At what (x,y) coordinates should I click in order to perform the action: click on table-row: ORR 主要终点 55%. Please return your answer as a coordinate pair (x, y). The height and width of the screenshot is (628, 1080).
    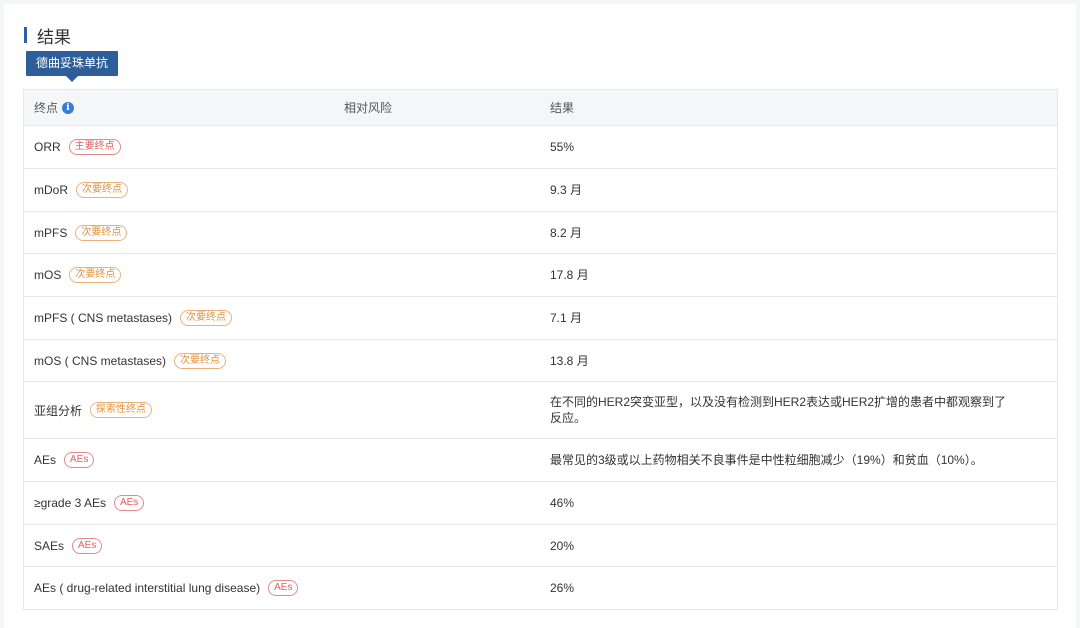
    Looking at the image, I should click on (540, 147).